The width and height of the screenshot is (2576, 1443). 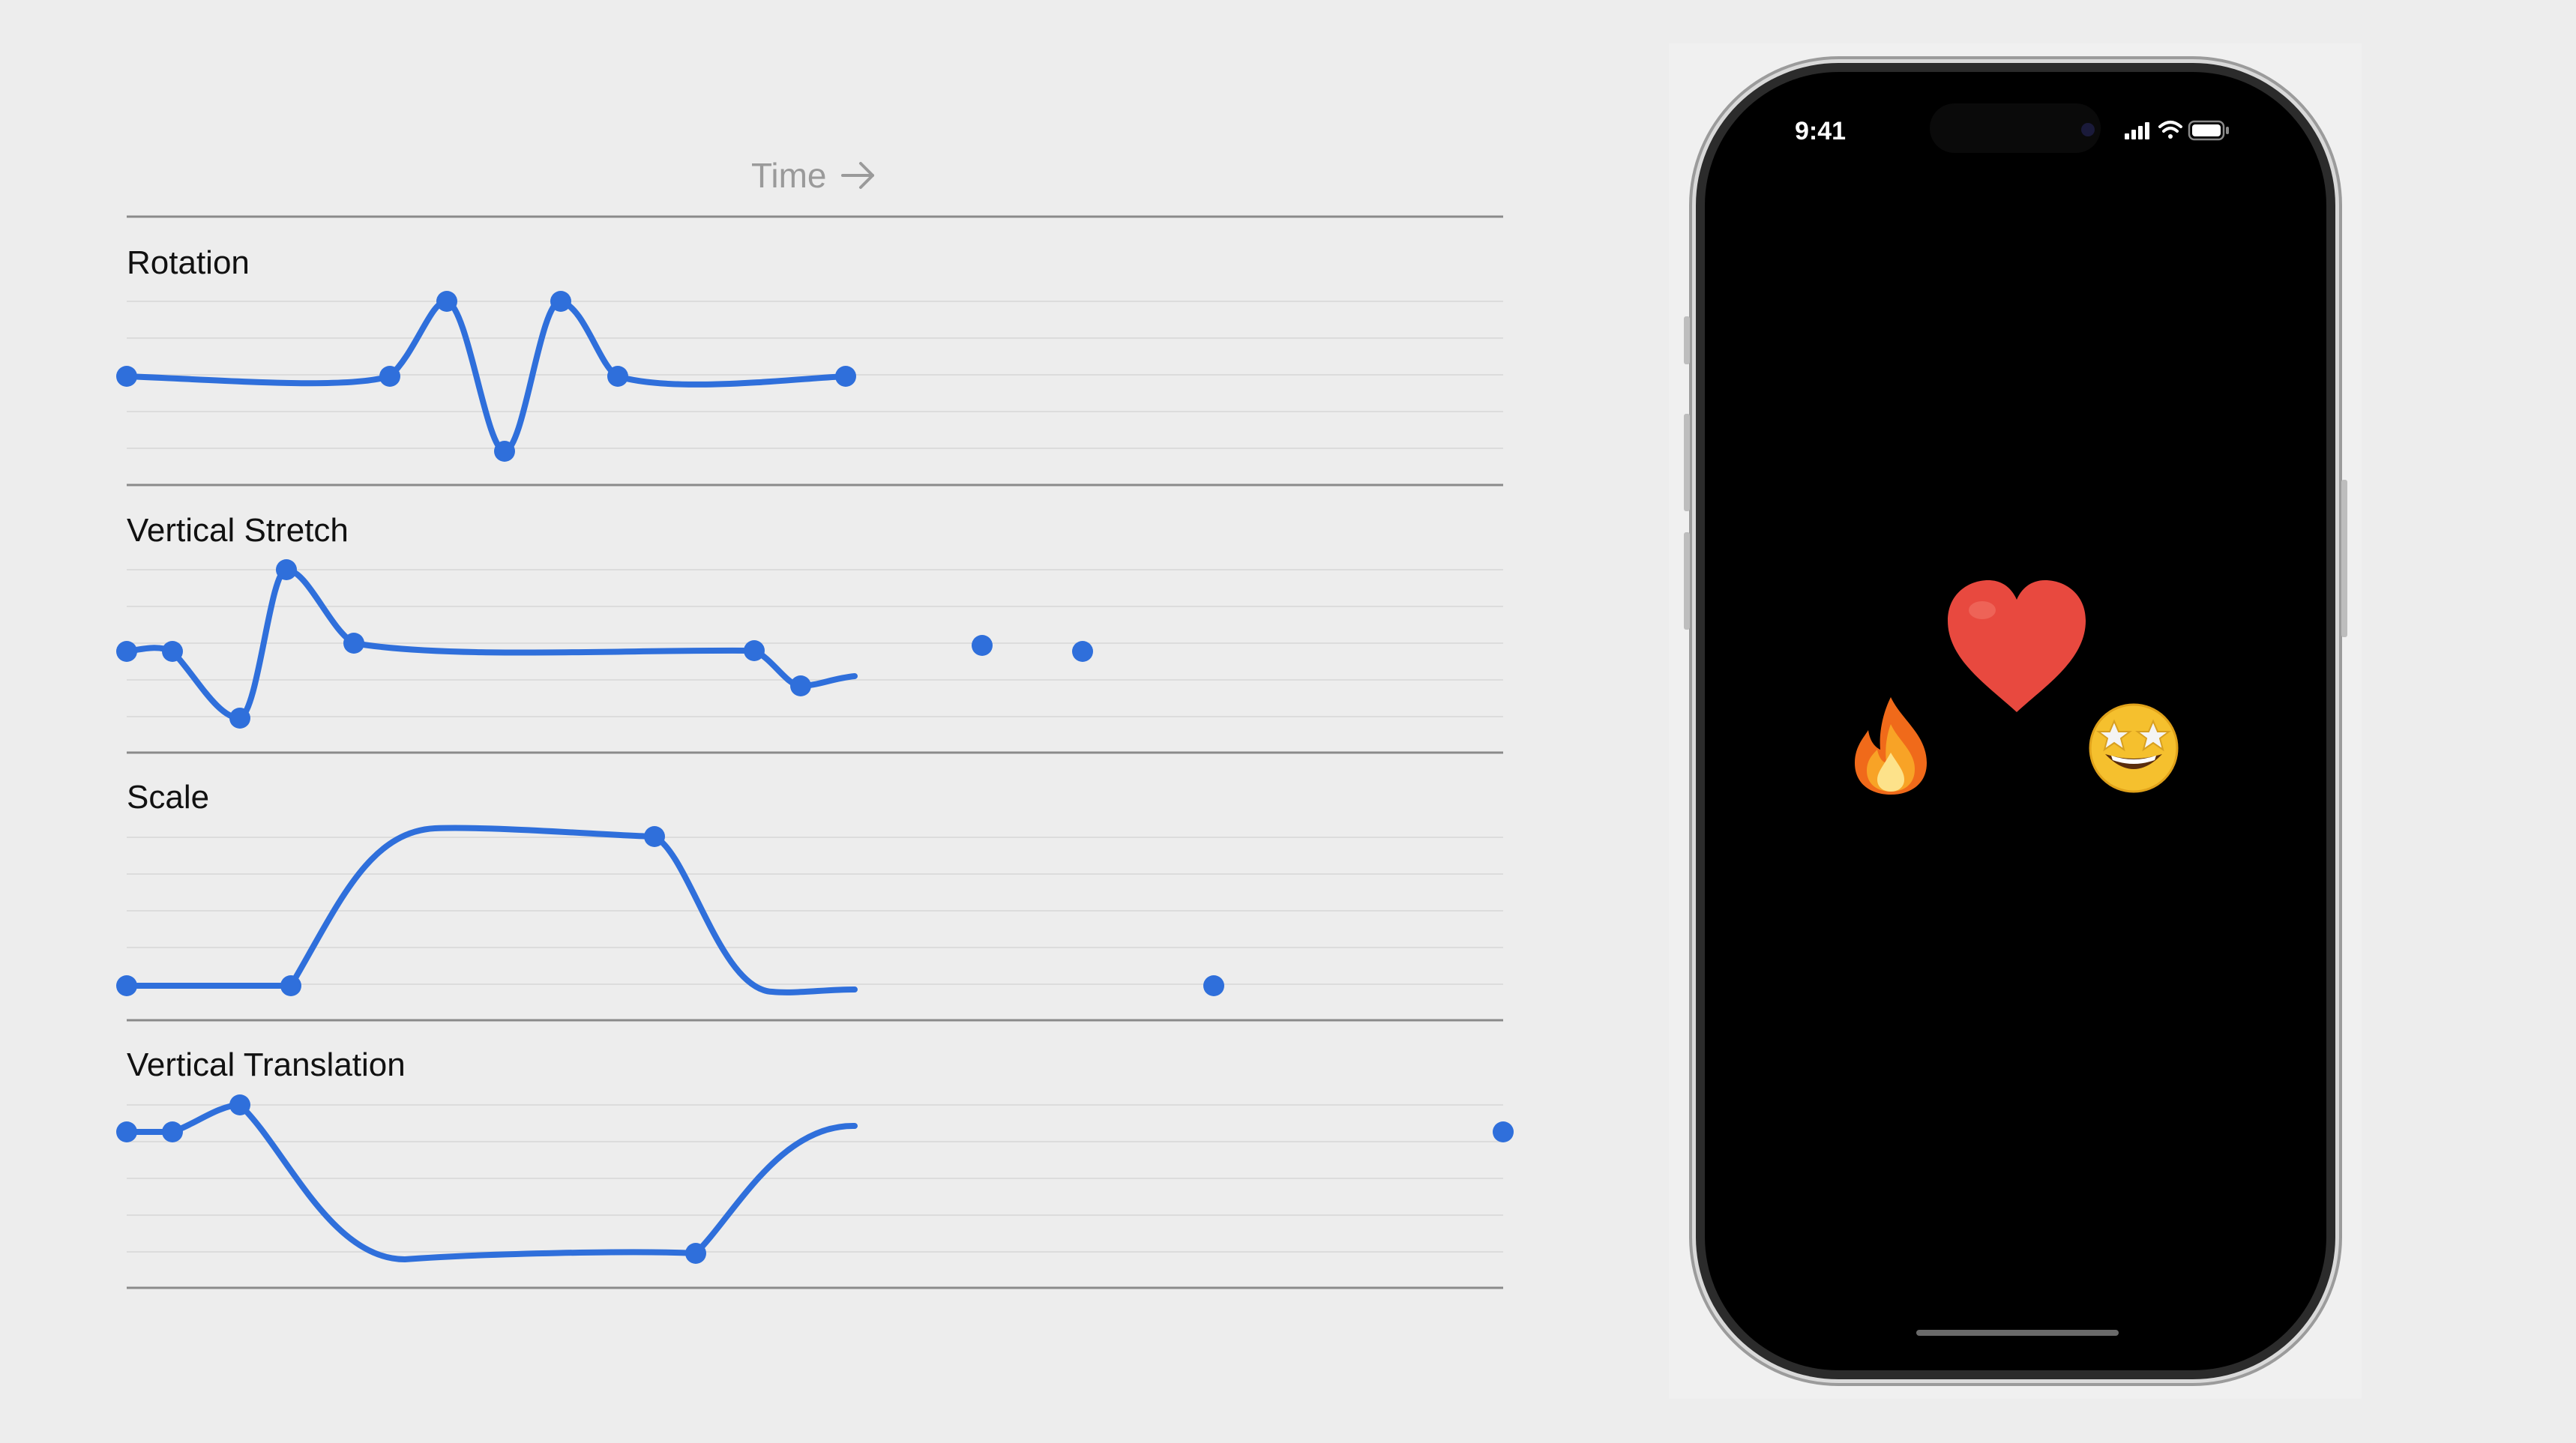 What do you see at coordinates (2344, 558) in the screenshot?
I see `side-button` at bounding box center [2344, 558].